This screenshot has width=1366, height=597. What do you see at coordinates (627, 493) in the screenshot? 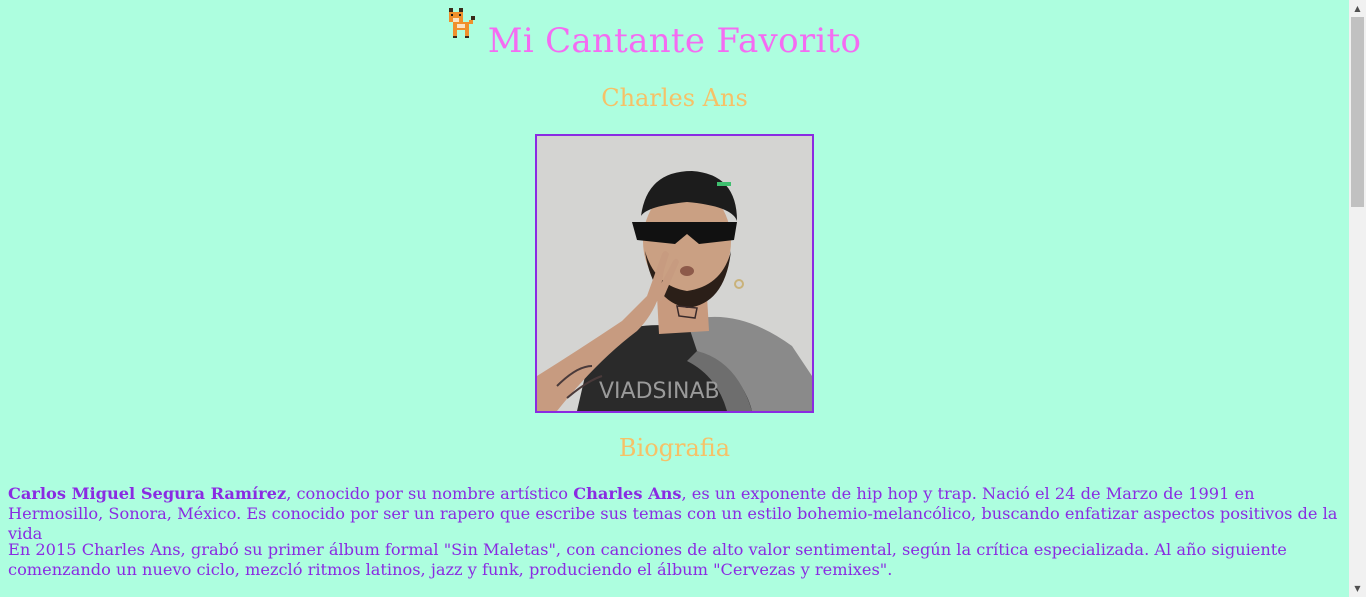
I see `stage-name: Charles Ans` at bounding box center [627, 493].